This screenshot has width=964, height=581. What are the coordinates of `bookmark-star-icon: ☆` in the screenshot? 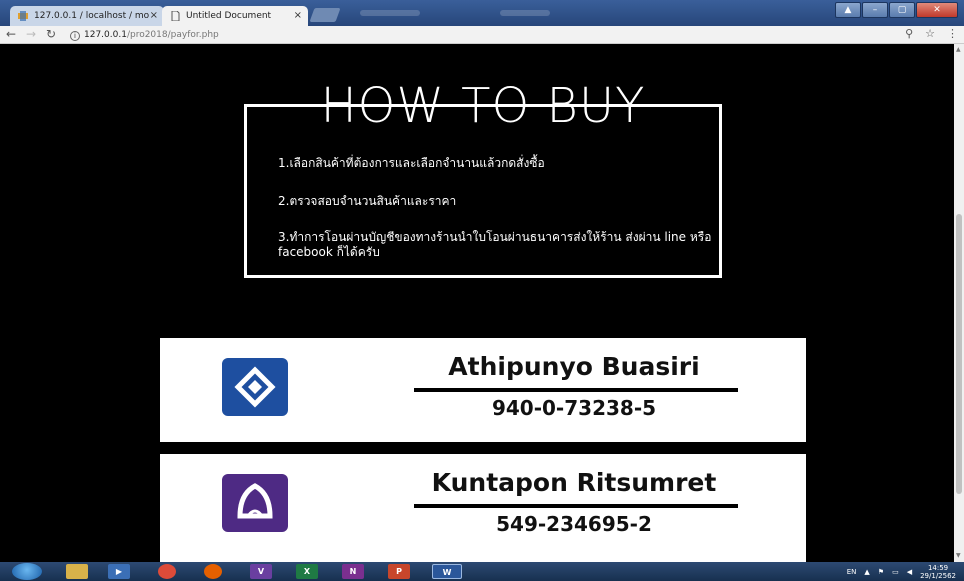 It's located at (930, 33).